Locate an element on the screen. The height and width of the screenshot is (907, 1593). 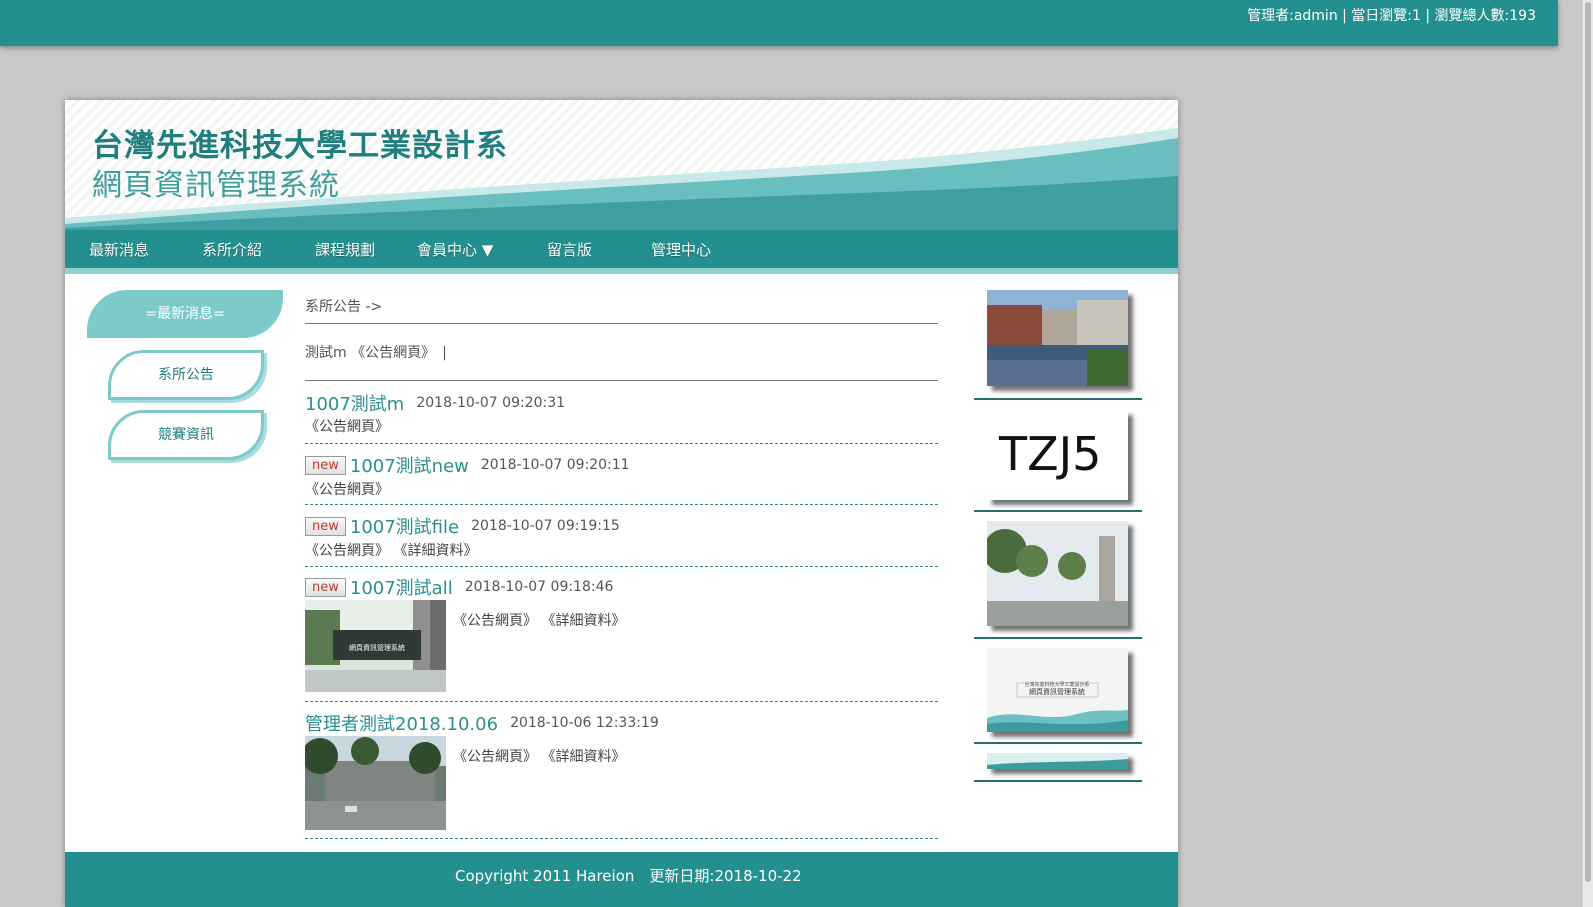
scrollbar-thumb is located at coordinates (1588, 442).